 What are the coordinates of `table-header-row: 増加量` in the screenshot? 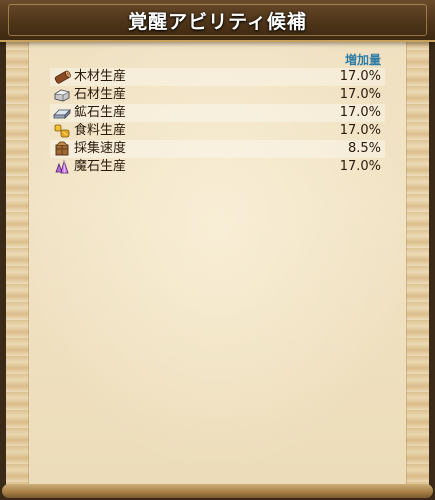 It's located at (217, 59).